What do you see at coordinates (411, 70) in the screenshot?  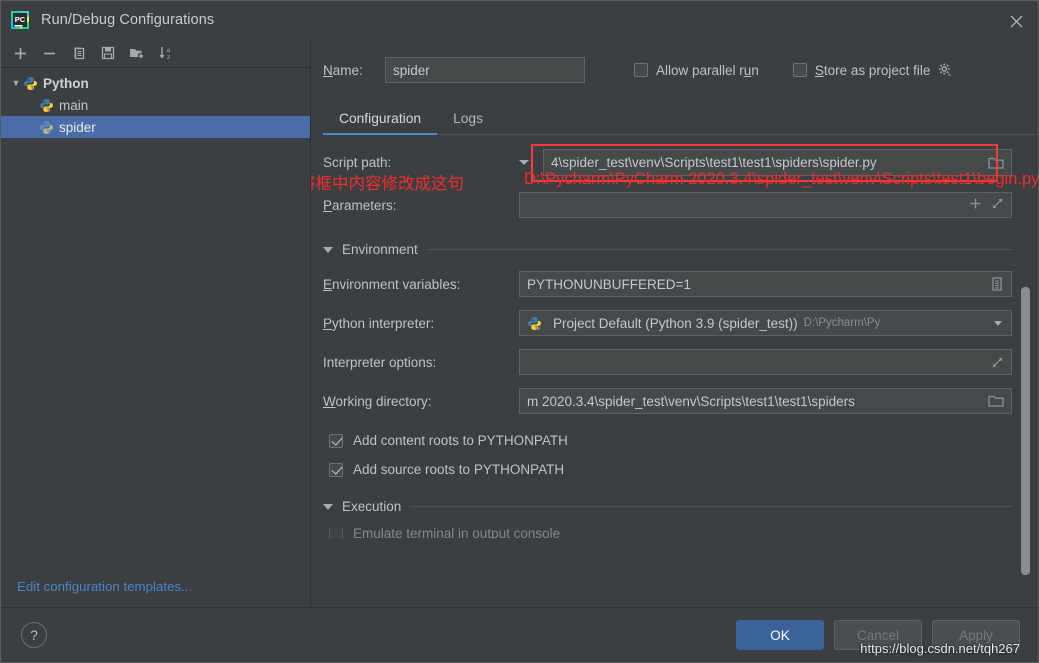 I see `name-input-value: spider` at bounding box center [411, 70].